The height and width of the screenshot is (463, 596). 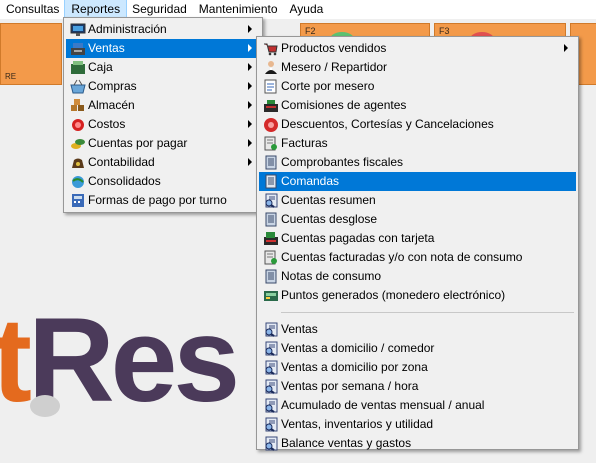 What do you see at coordinates (334, 67) in the screenshot?
I see `menu-item-label: Mesero / Repartidor` at bounding box center [334, 67].